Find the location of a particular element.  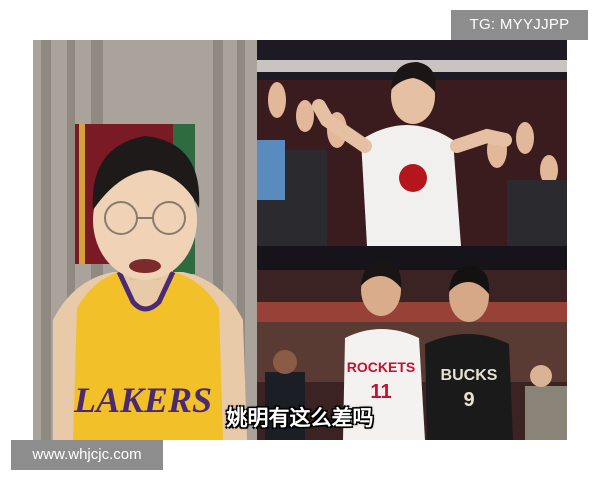

watermark-top-right: TG: MYYJJPP is located at coordinates (519, 25).